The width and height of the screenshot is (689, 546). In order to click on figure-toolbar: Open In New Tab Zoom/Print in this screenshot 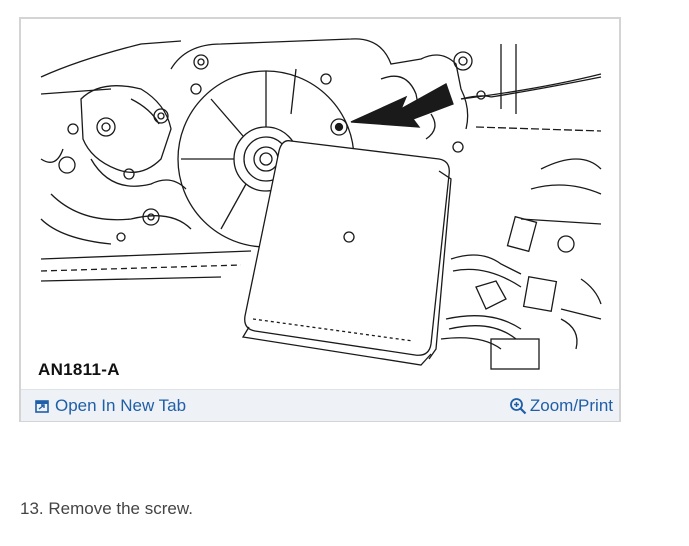, I will do `click(320, 405)`.